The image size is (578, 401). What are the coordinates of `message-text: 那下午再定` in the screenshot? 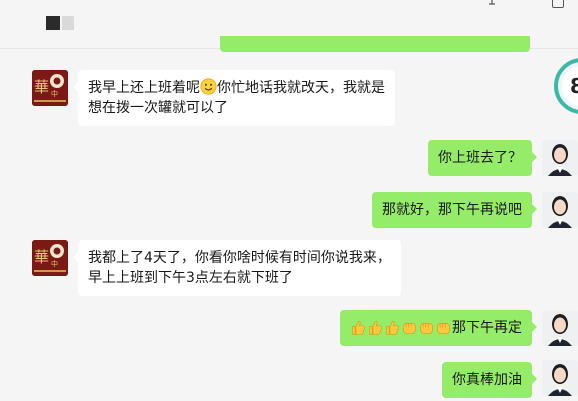 It's located at (487, 328).